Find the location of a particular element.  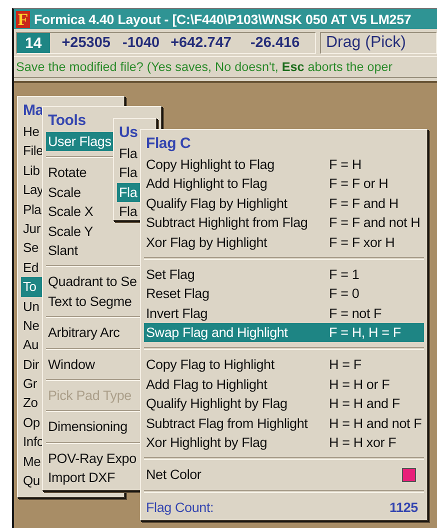

menu-item: Net Color is located at coordinates (284, 475).